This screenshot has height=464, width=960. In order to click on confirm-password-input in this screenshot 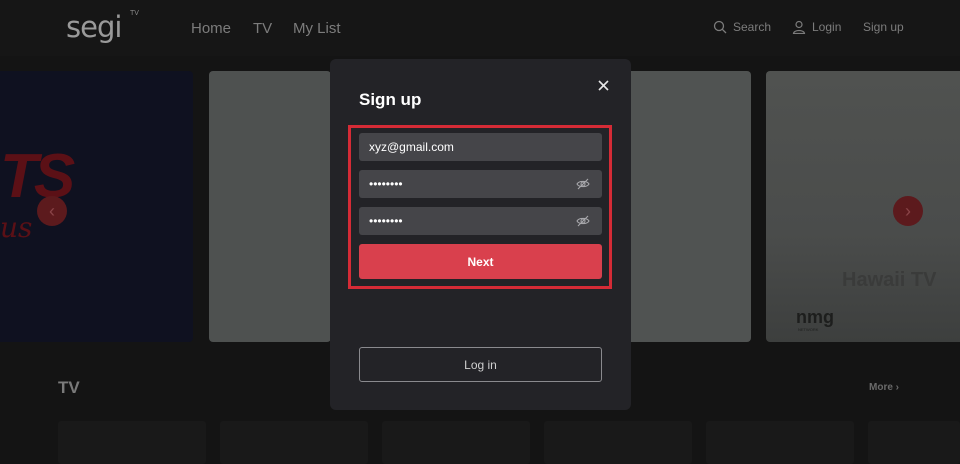, I will do `click(469, 221)`.